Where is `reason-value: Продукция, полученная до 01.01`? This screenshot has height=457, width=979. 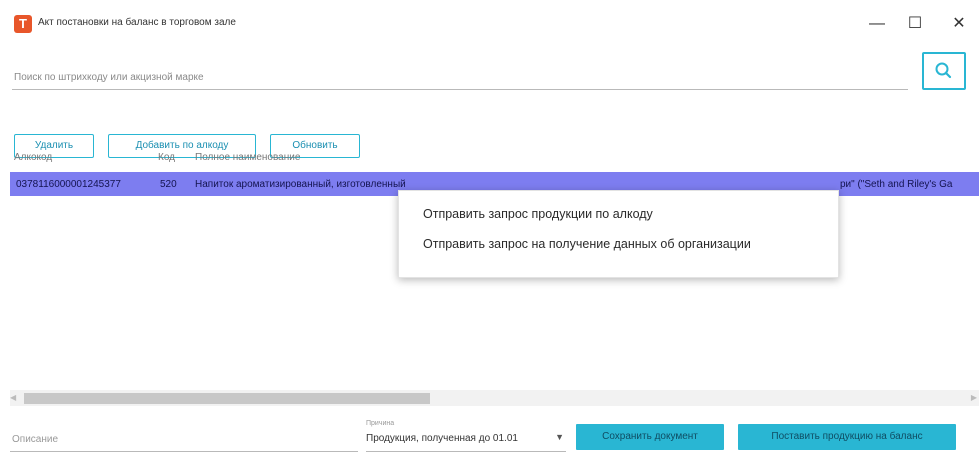 reason-value: Продукция, полученная до 01.01 is located at coordinates (442, 438).